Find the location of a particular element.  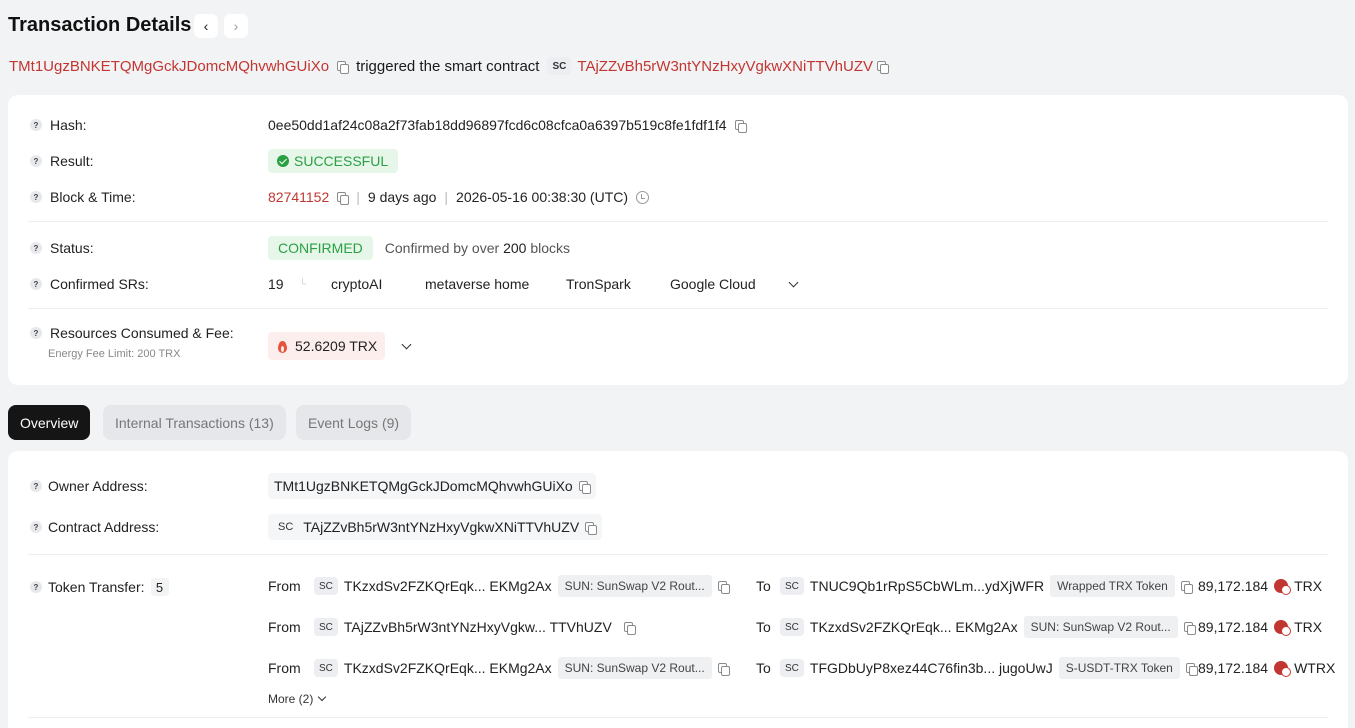

confirmed-srs-label: ? Confirmed SRs: is located at coordinates (89, 284).